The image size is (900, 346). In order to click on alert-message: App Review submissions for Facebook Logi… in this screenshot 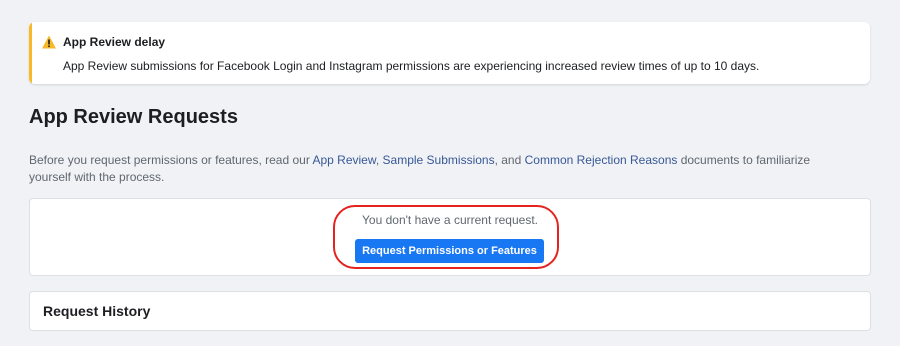, I will do `click(411, 66)`.